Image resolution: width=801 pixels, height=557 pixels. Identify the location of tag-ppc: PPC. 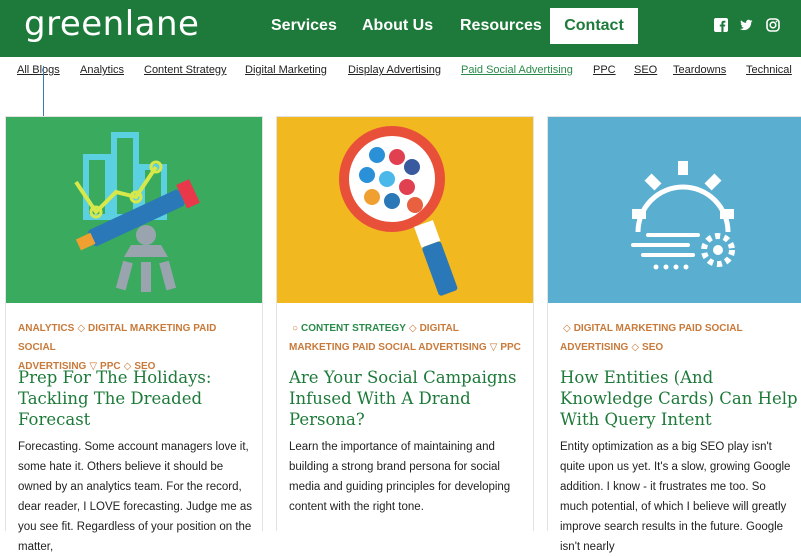
(510, 347).